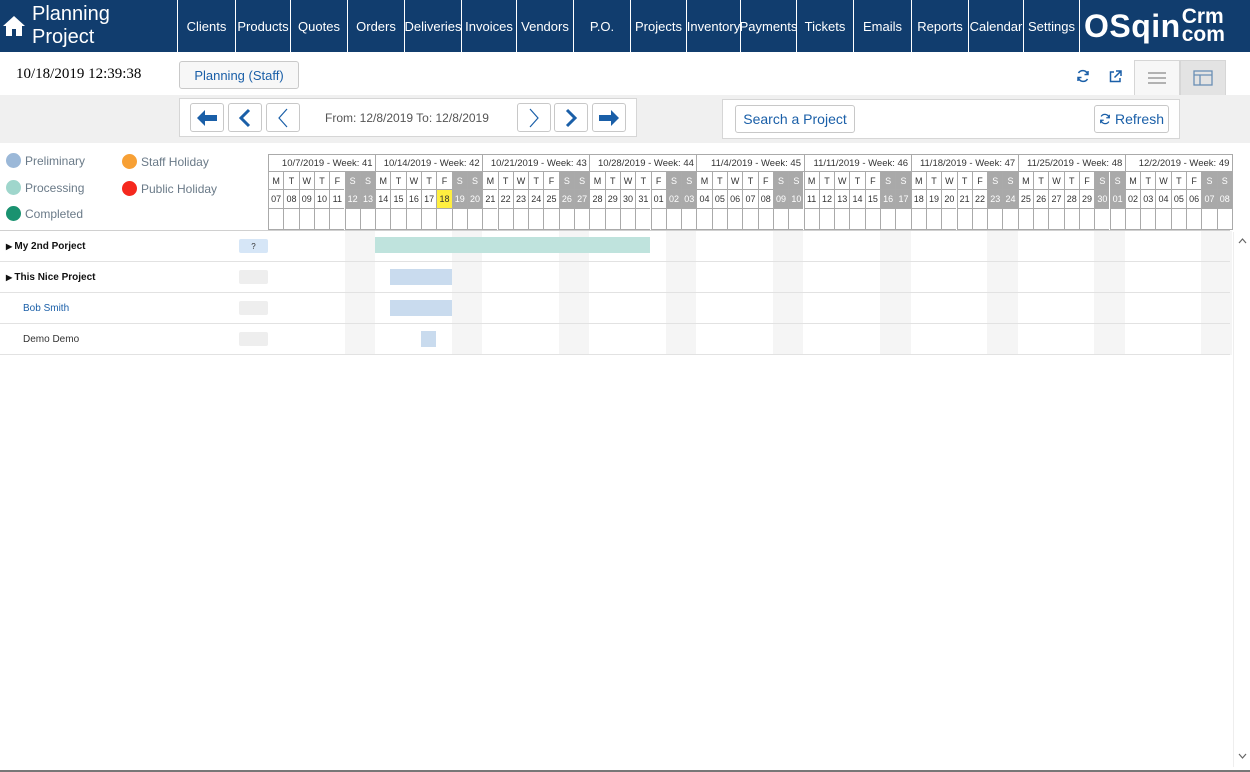 The image size is (1250, 772). What do you see at coordinates (768, 26) in the screenshot?
I see `nav-payments: Payments` at bounding box center [768, 26].